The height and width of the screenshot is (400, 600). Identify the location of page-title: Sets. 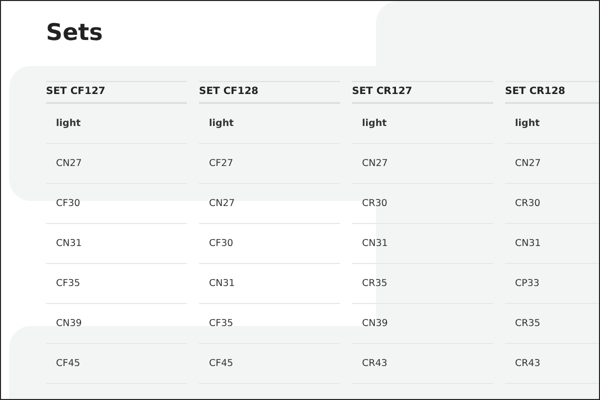
(75, 33).